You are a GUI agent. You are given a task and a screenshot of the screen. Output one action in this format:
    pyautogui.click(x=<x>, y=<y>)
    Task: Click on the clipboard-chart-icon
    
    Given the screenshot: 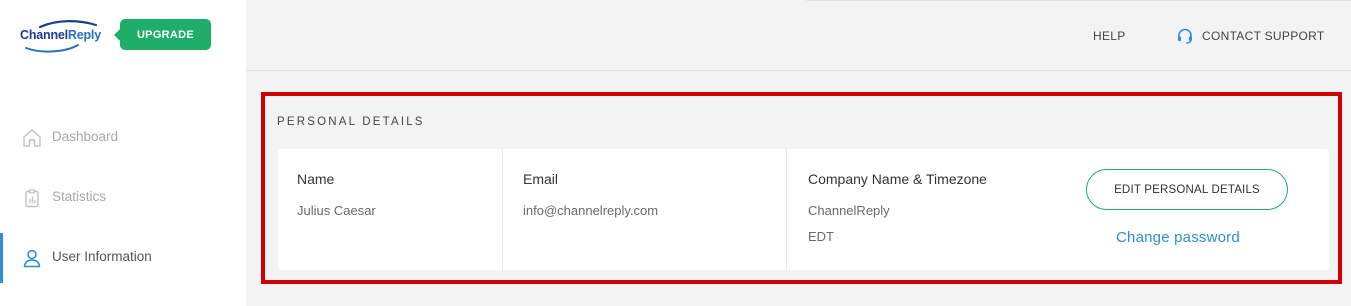 What is the action you would take?
    pyautogui.click(x=32, y=198)
    